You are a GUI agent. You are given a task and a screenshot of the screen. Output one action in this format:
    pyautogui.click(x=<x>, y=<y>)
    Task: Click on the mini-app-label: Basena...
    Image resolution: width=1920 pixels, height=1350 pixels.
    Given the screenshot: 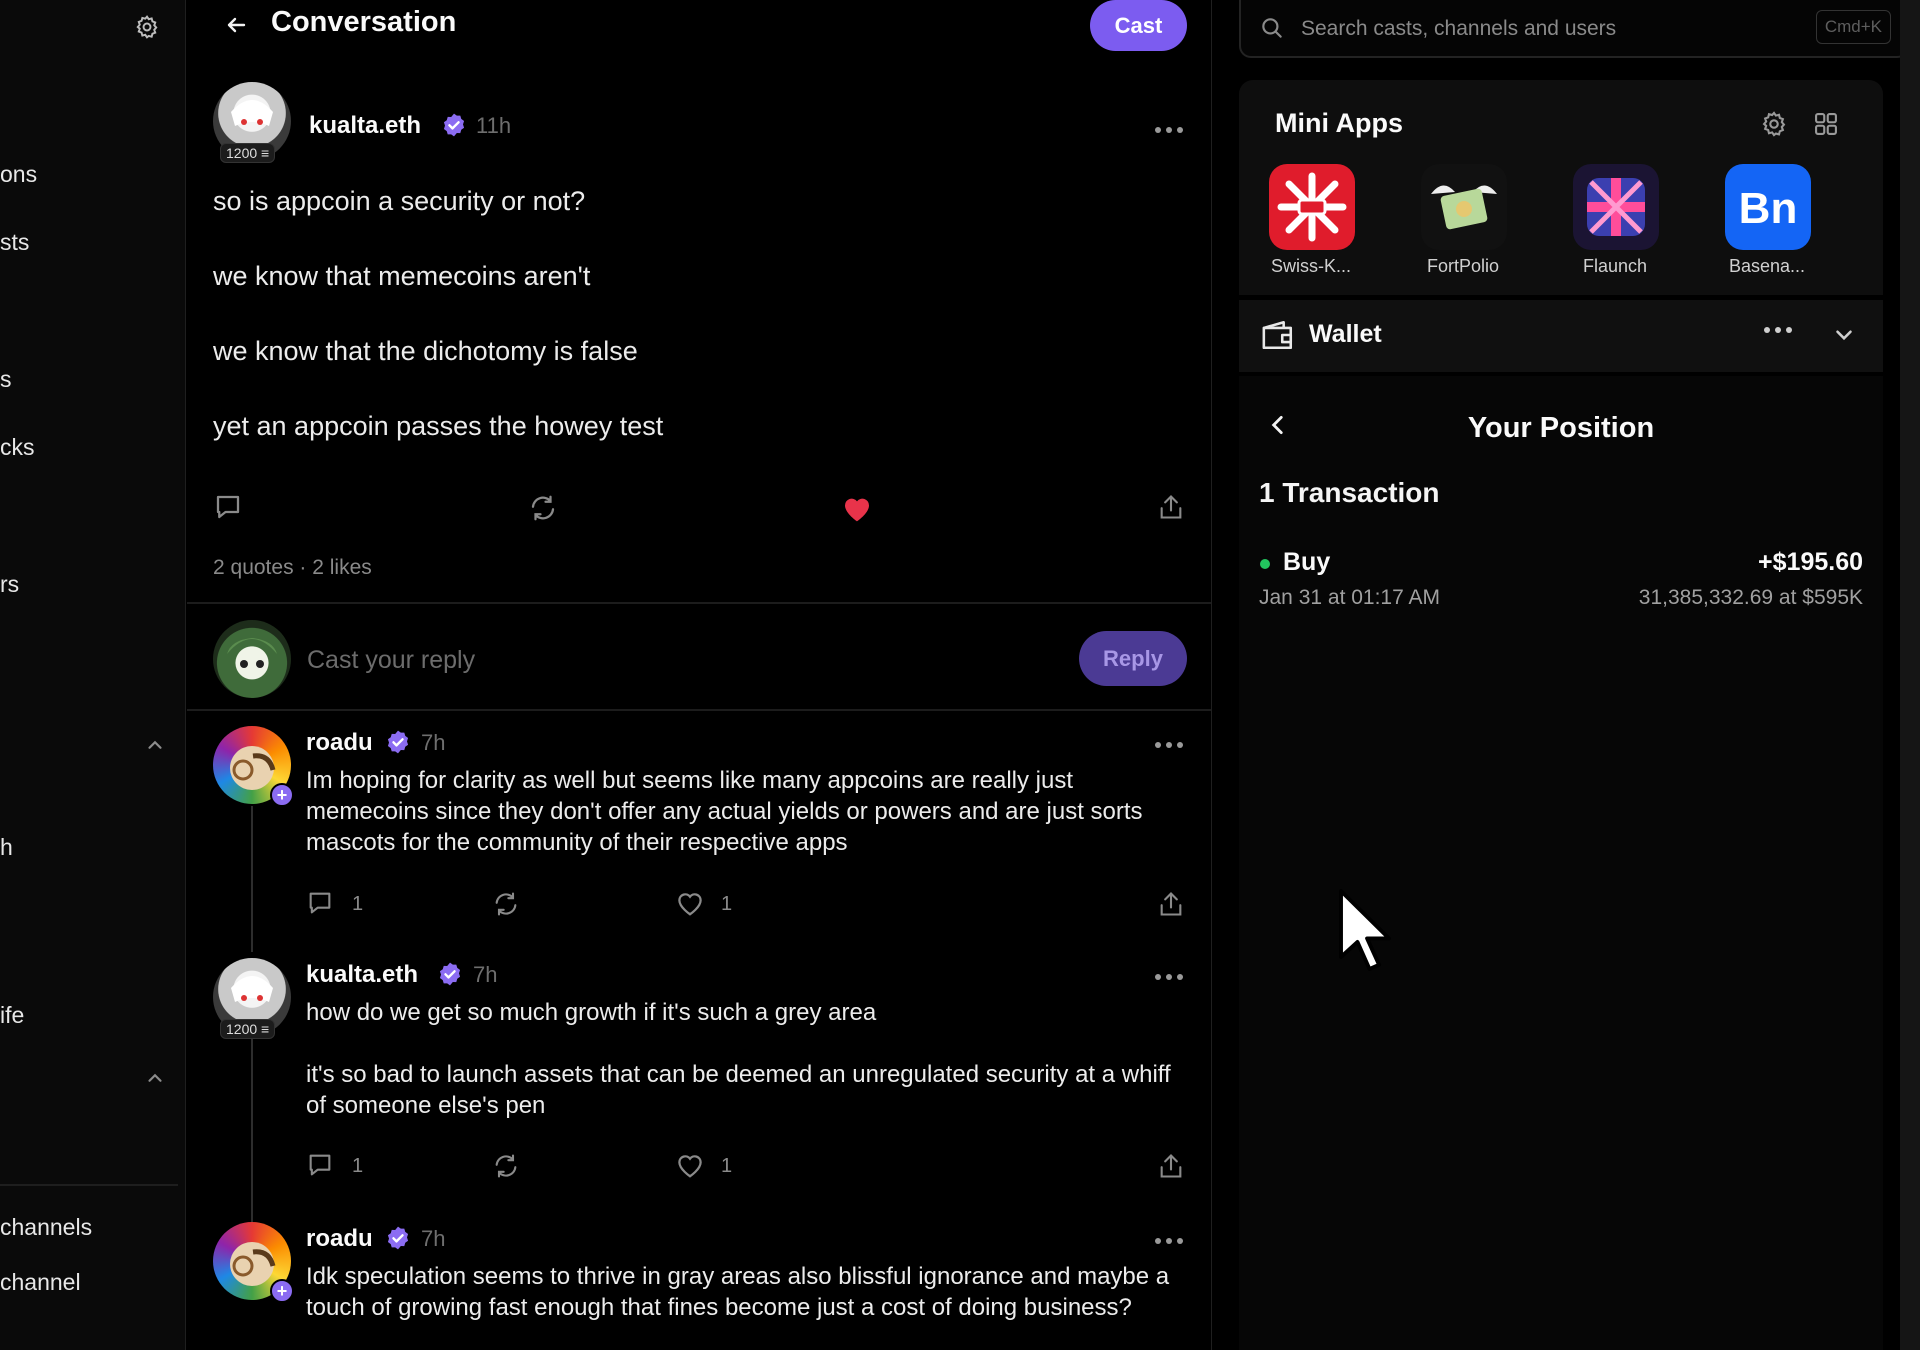 What is the action you would take?
    pyautogui.click(x=1767, y=266)
    